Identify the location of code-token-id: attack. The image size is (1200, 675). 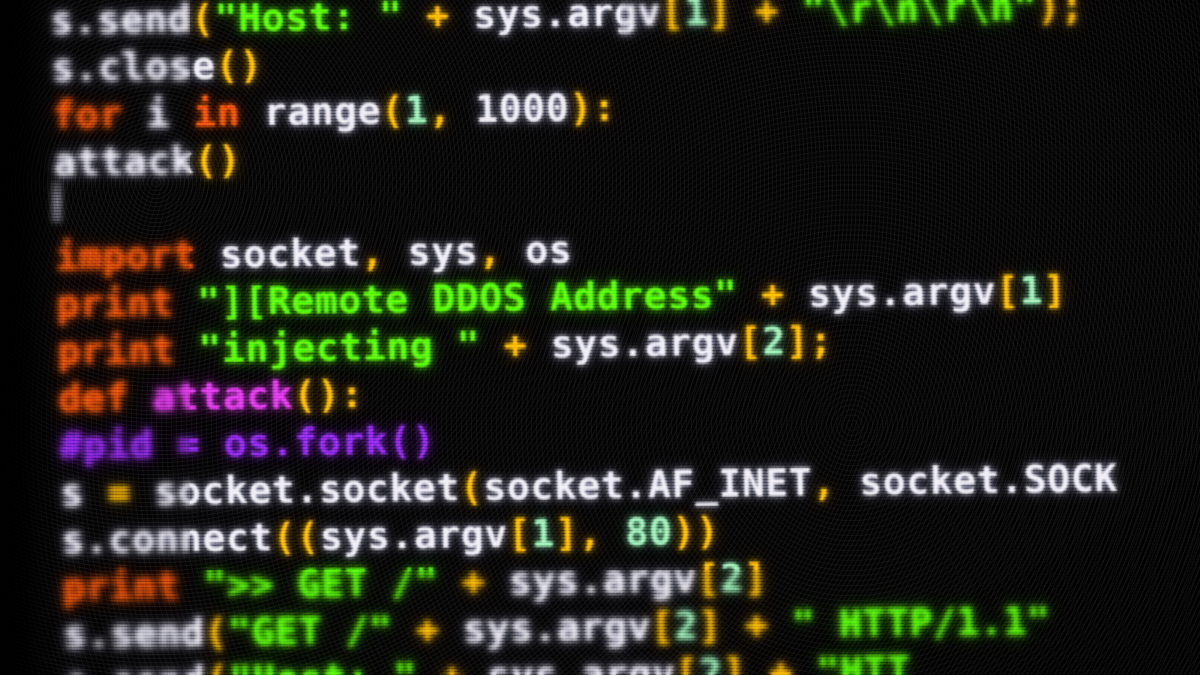
(123, 161).